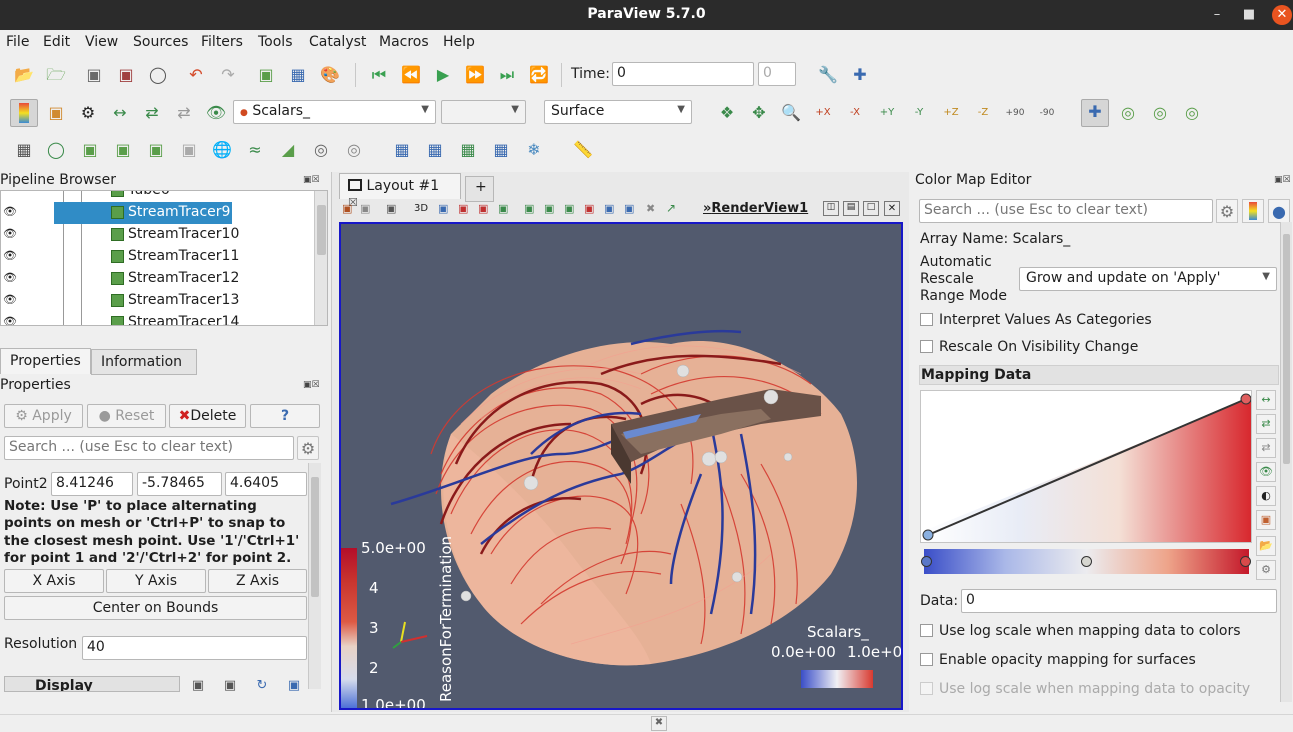 This screenshot has width=1293, height=732. What do you see at coordinates (1266, 472) in the screenshot?
I see `rescale-visible-range-icon: 👁` at bounding box center [1266, 472].